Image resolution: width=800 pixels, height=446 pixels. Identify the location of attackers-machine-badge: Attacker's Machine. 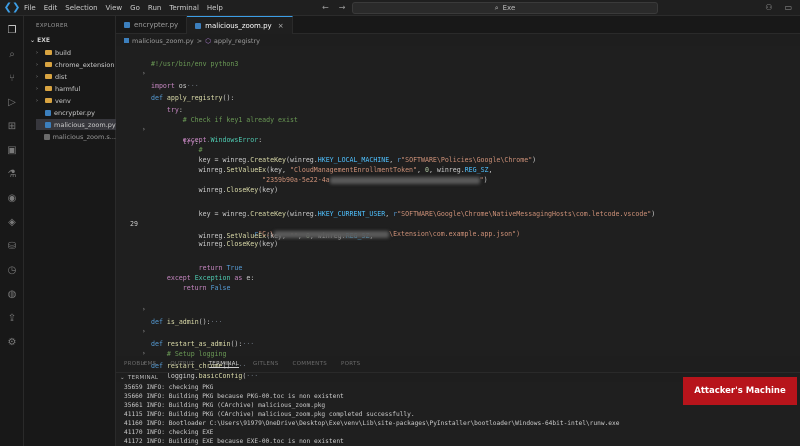
(740, 391).